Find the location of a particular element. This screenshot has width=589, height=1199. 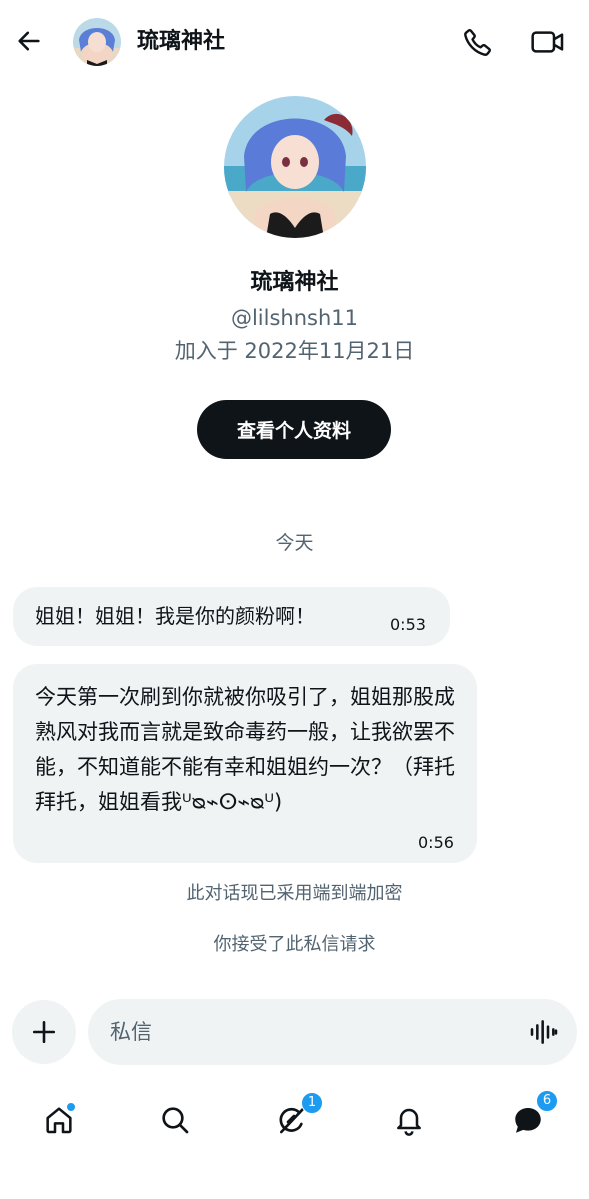

plus-icon is located at coordinates (44, 1032).